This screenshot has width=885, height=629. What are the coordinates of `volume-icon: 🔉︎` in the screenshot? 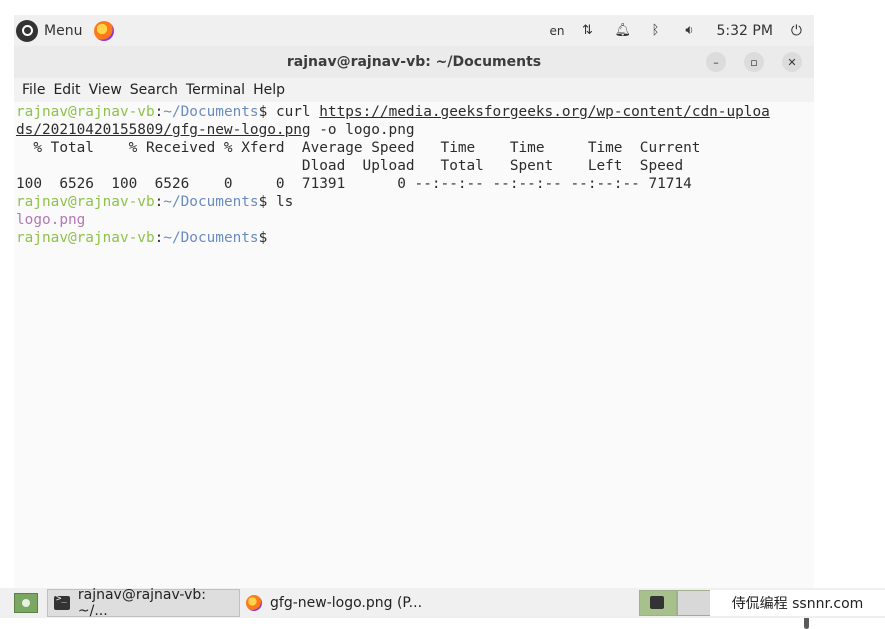 It's located at (690, 30).